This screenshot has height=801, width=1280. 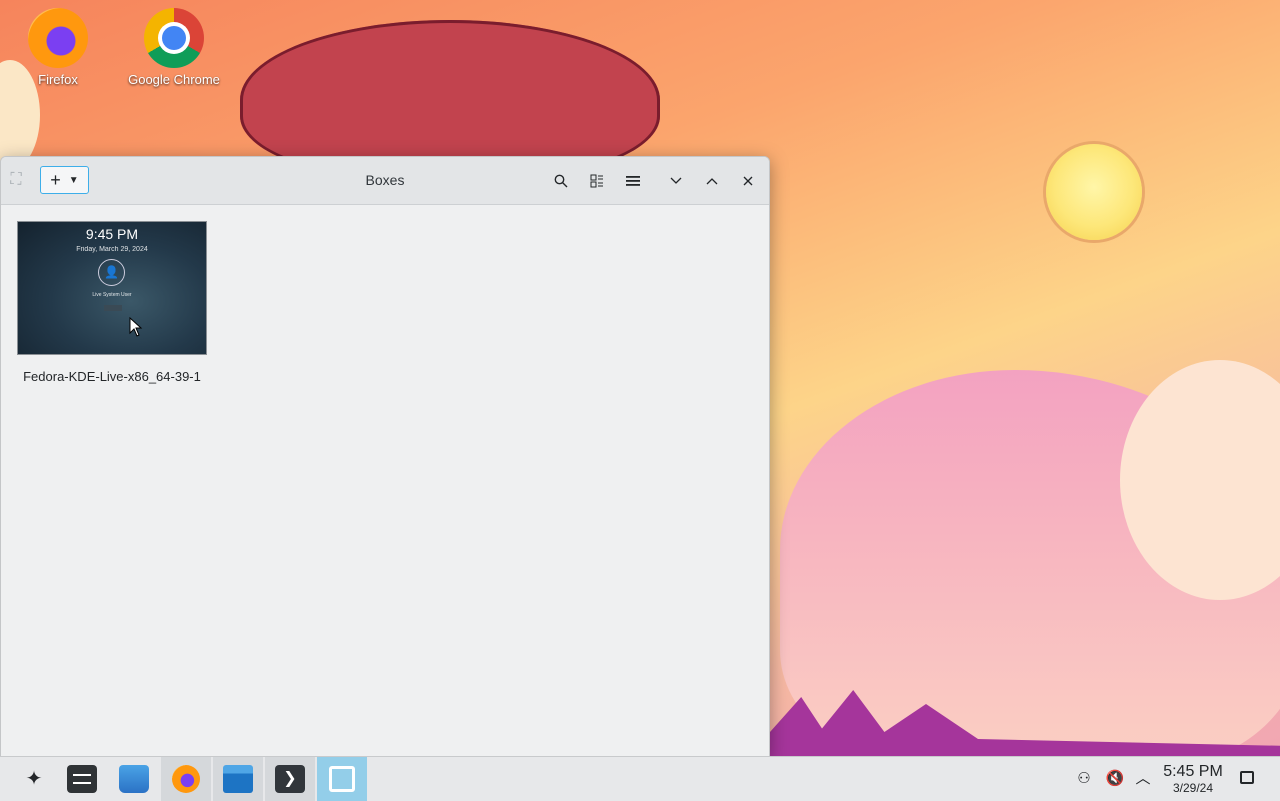 I want to click on clock: 5:45 PM 3/29/24, so click(x=1193, y=779).